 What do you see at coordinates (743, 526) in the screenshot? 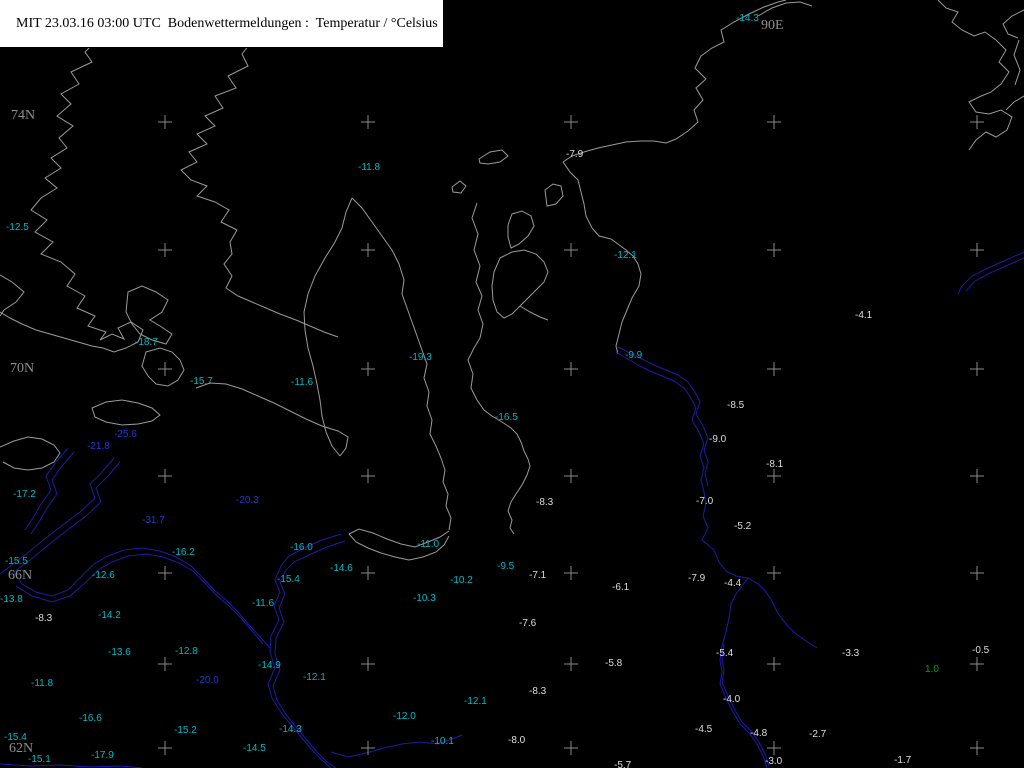
I see `station-temp: -5.2` at bounding box center [743, 526].